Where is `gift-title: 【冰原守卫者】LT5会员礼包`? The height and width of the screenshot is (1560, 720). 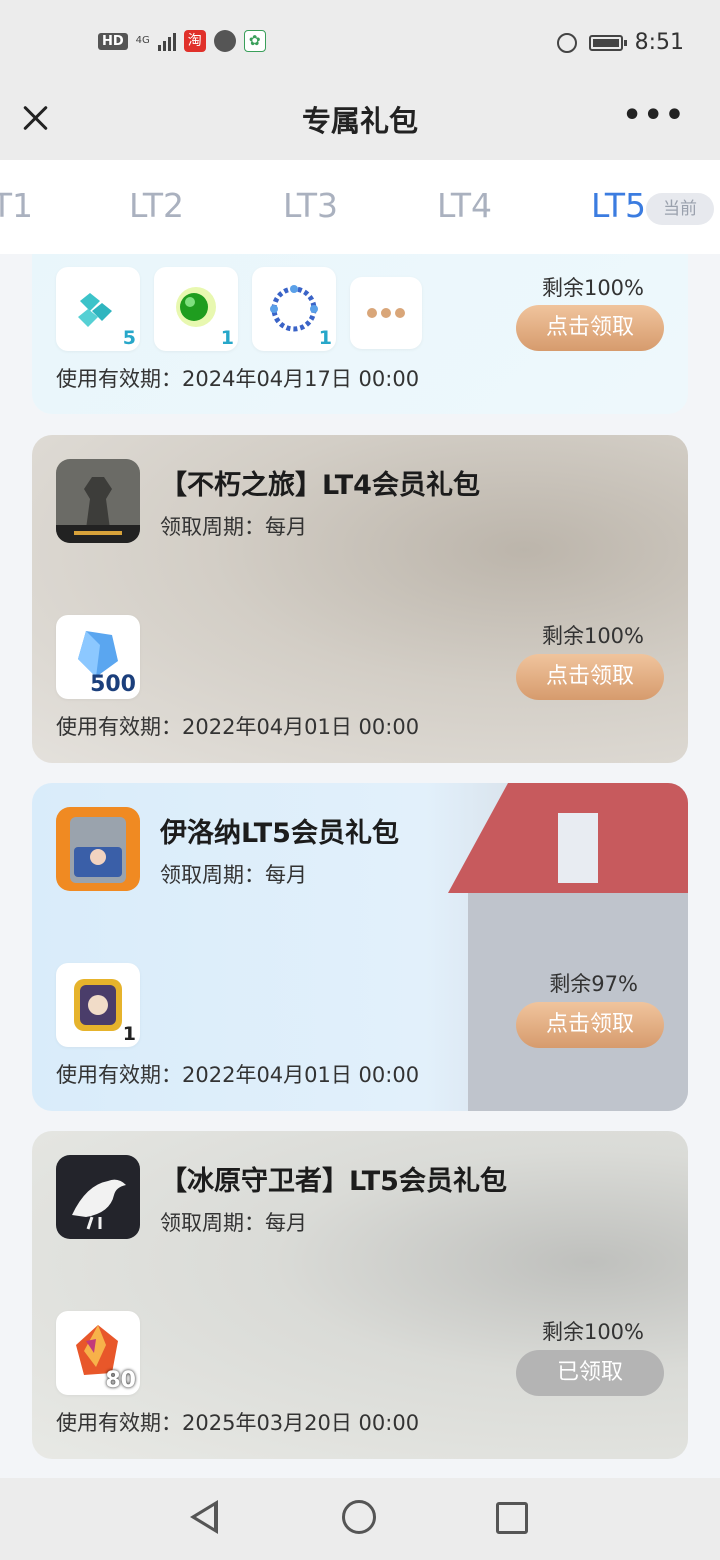
gift-title: 【冰原守卫者】LT5会员礼包 is located at coordinates (333, 1181).